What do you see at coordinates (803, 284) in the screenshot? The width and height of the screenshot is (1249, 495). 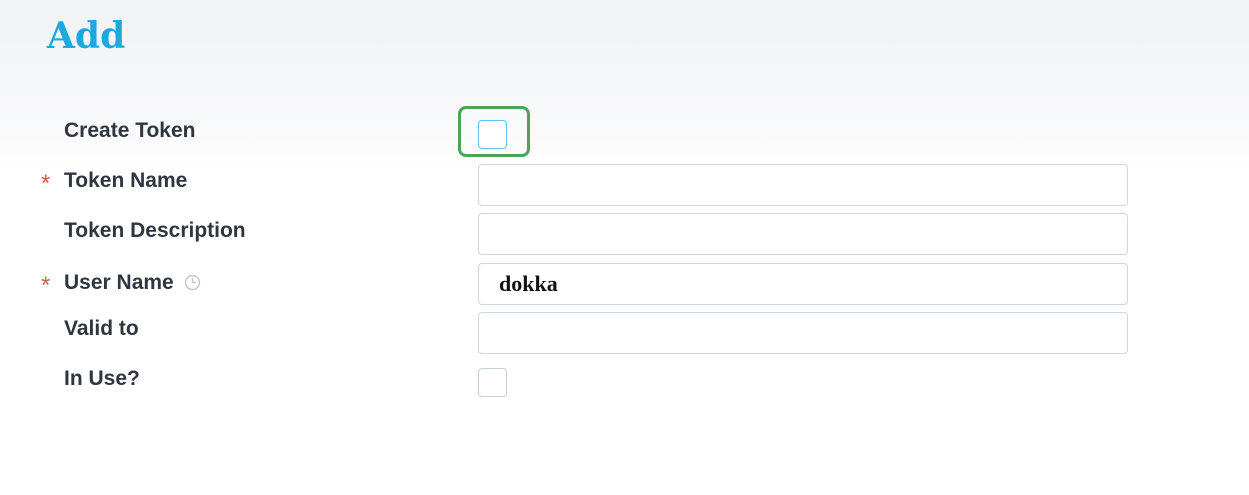 I see `user-name-input: dokka` at bounding box center [803, 284].